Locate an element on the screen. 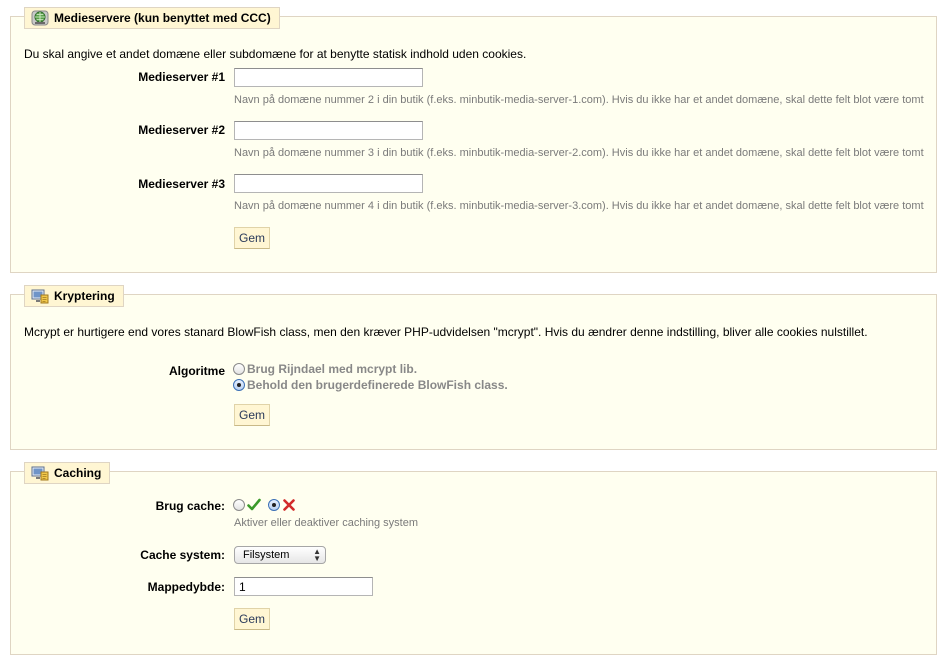  encryption-legend: Kryptering is located at coordinates (74, 296).